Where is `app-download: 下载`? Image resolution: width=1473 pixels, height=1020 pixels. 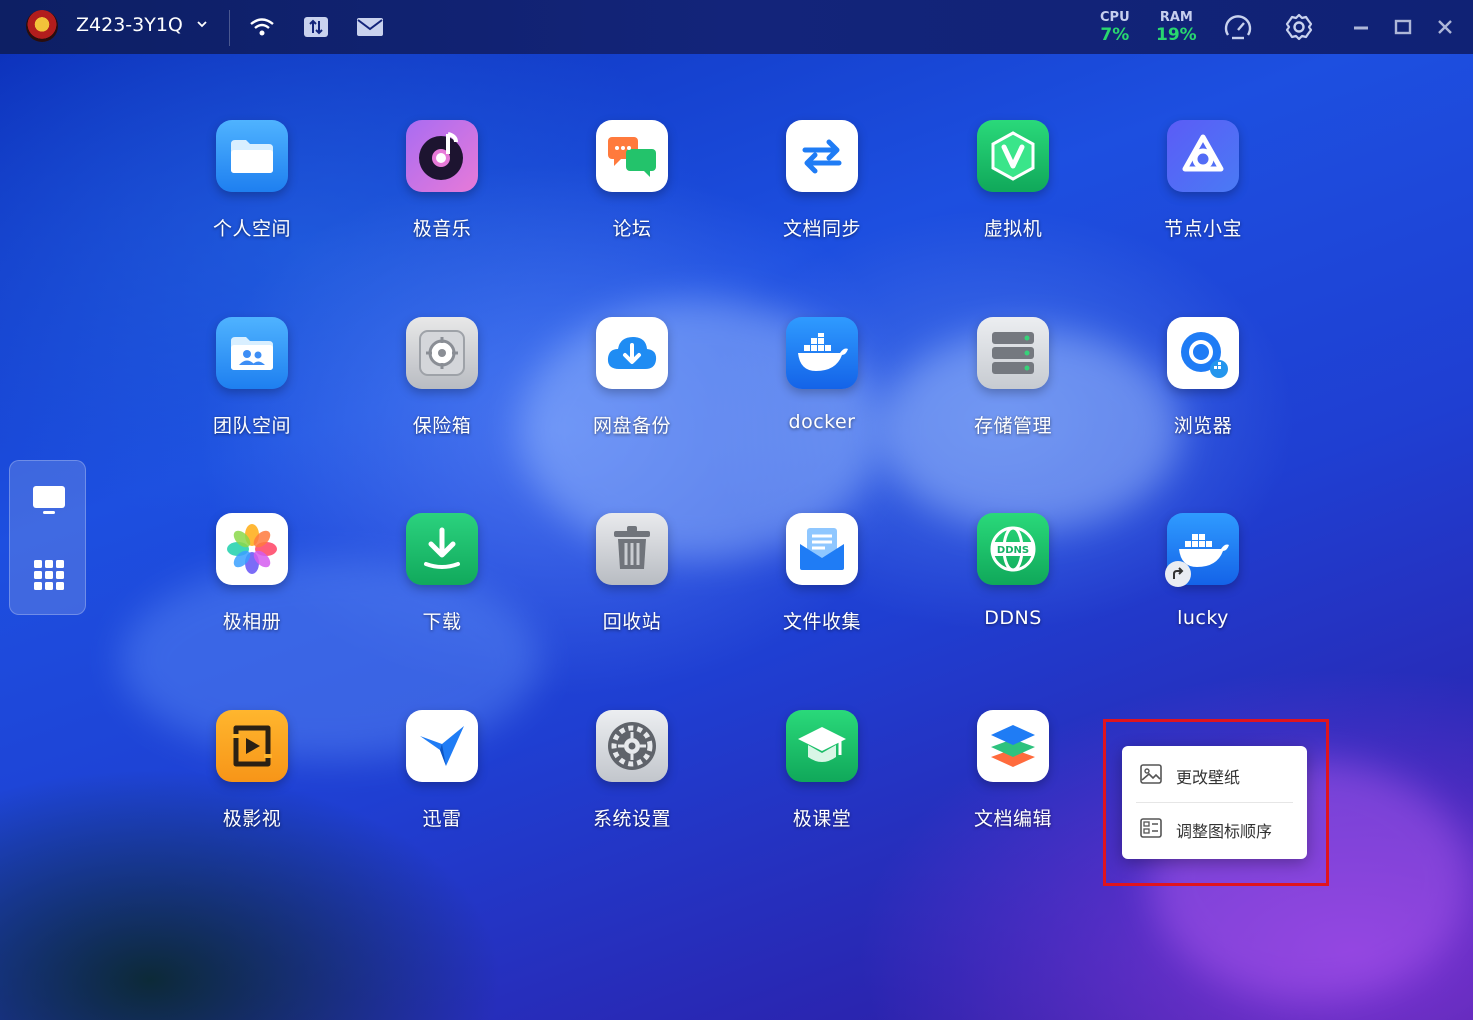 app-download: 下载 is located at coordinates (442, 573).